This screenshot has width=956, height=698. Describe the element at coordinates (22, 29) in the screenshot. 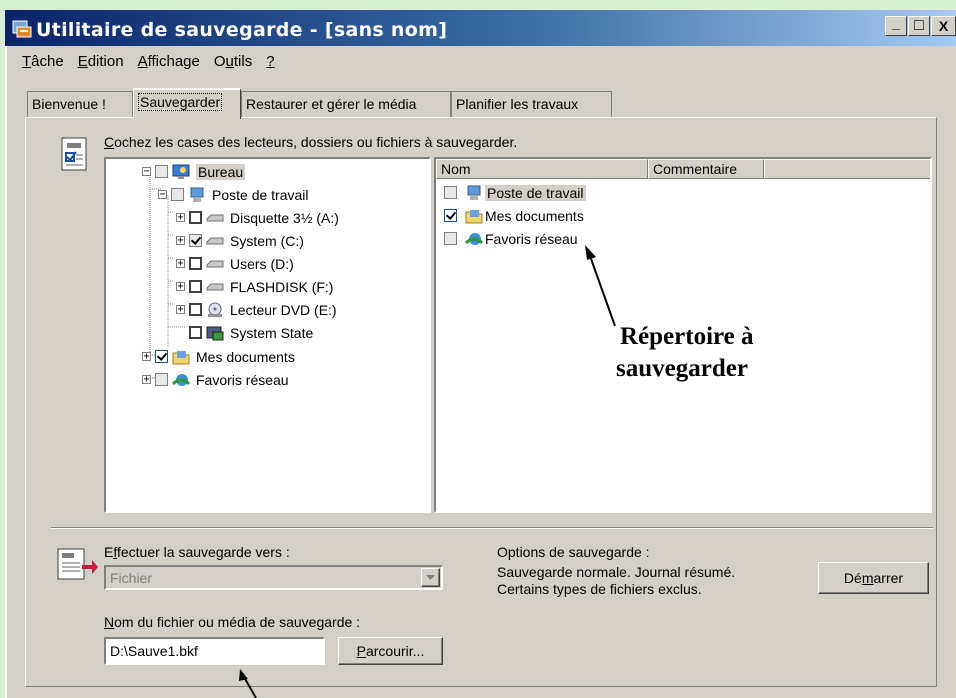

I see `backup-app-icon` at that location.